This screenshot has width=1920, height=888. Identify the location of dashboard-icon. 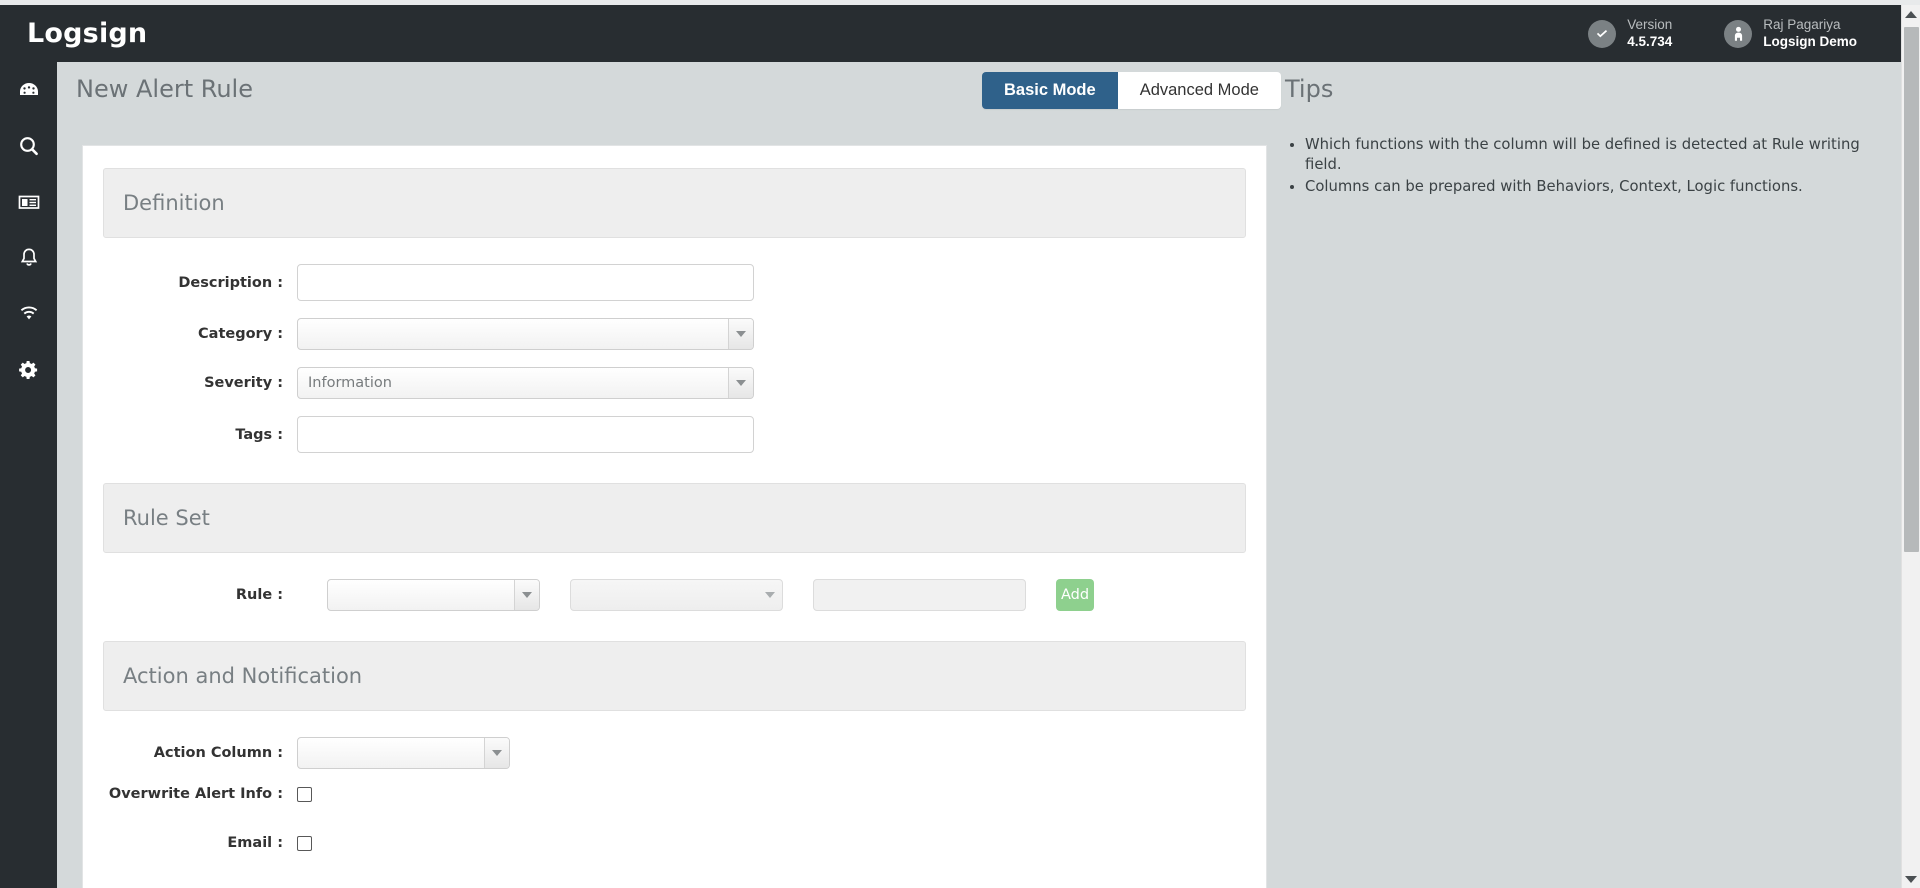
(29, 90).